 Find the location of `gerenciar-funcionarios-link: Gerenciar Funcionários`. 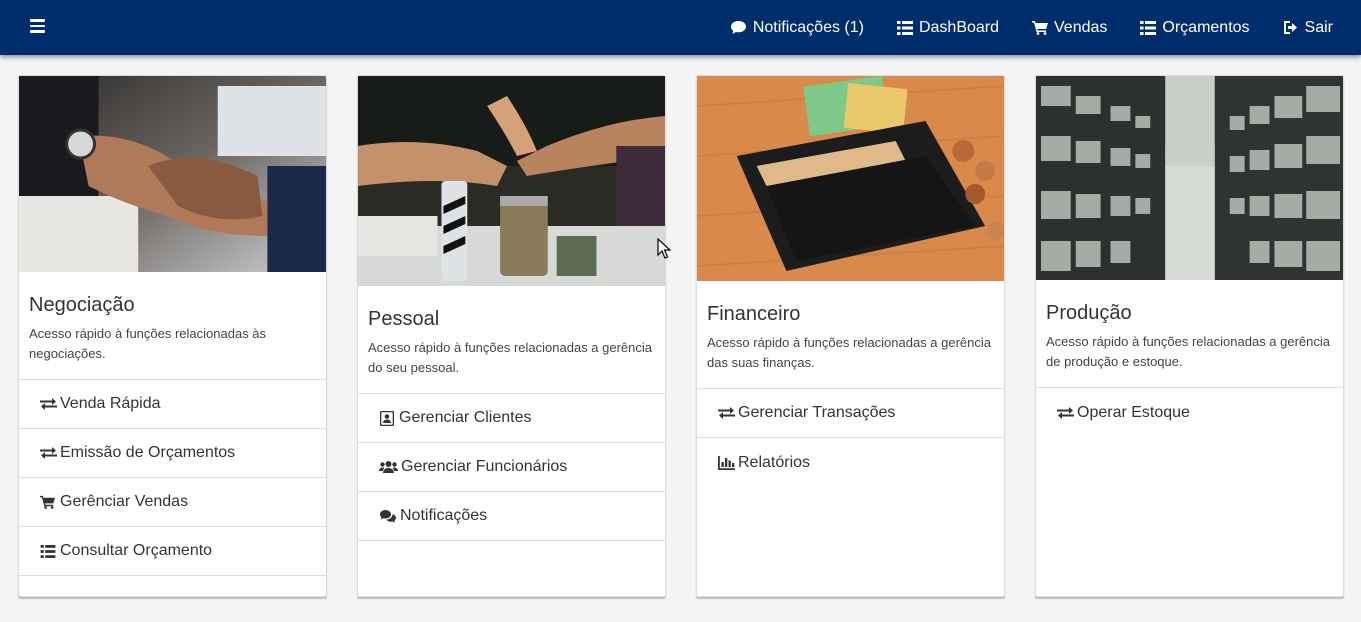

gerenciar-funcionarios-link: Gerenciar Funcionários is located at coordinates (511, 467).